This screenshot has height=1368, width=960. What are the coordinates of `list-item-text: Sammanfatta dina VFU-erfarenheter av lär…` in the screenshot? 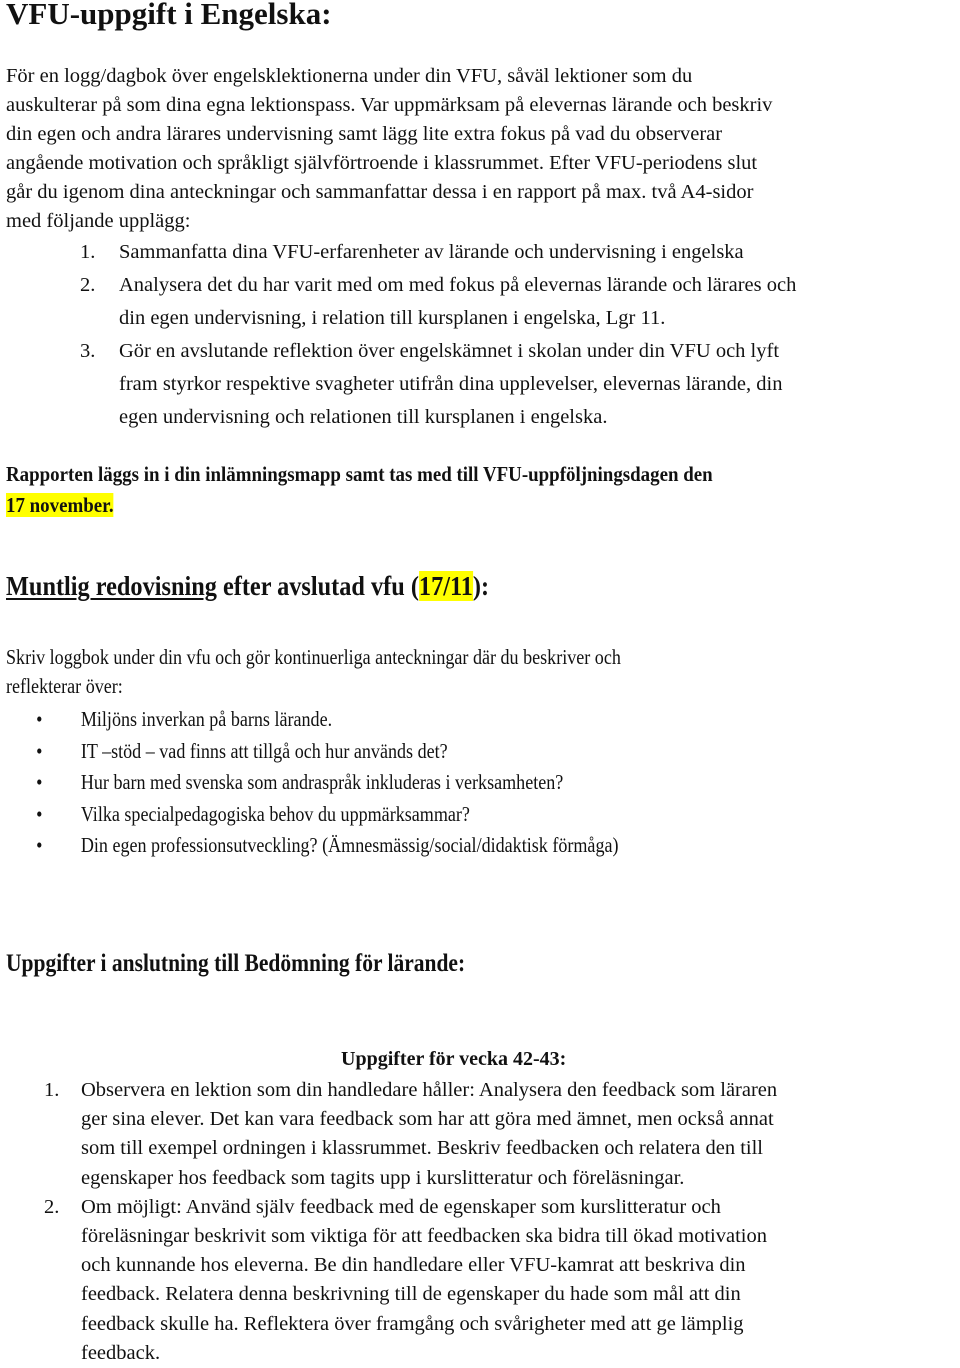 It's located at (431, 252).